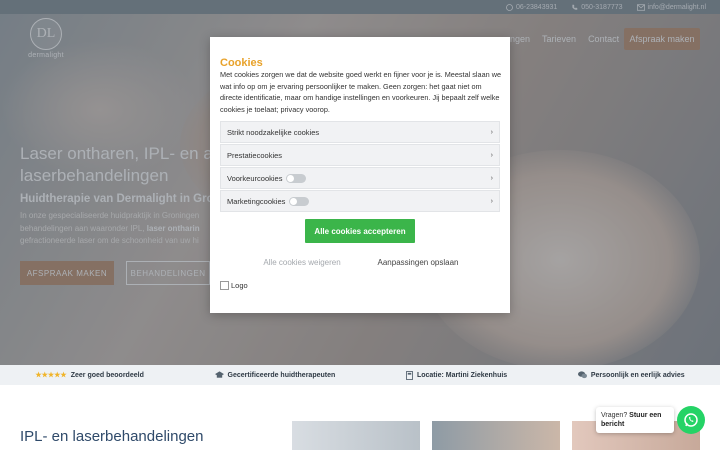  I want to click on cookie-category-marketing: Marketingcookies ›, so click(360, 201).